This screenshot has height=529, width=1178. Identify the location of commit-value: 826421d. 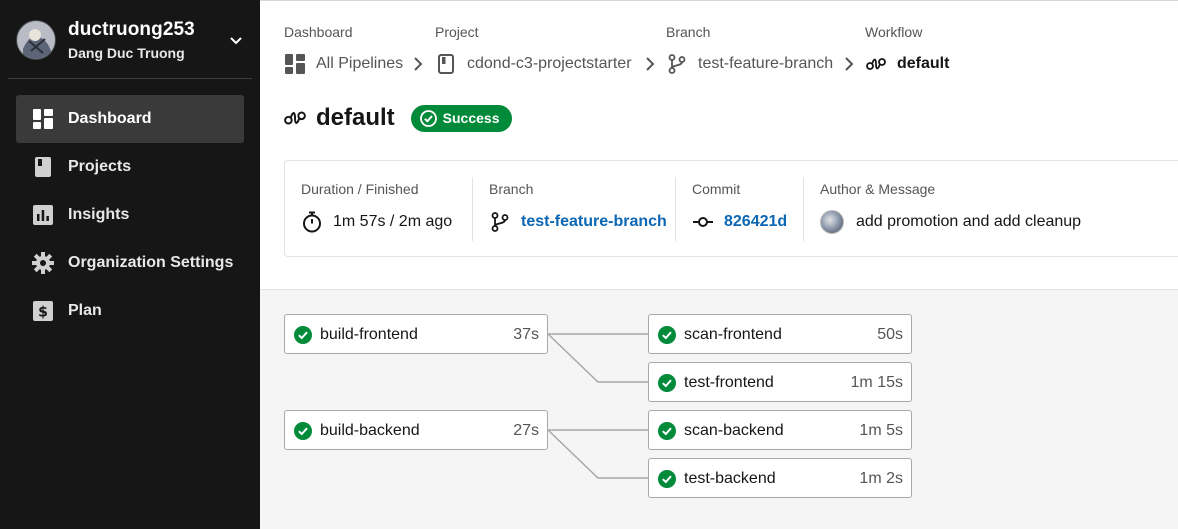
(739, 222).